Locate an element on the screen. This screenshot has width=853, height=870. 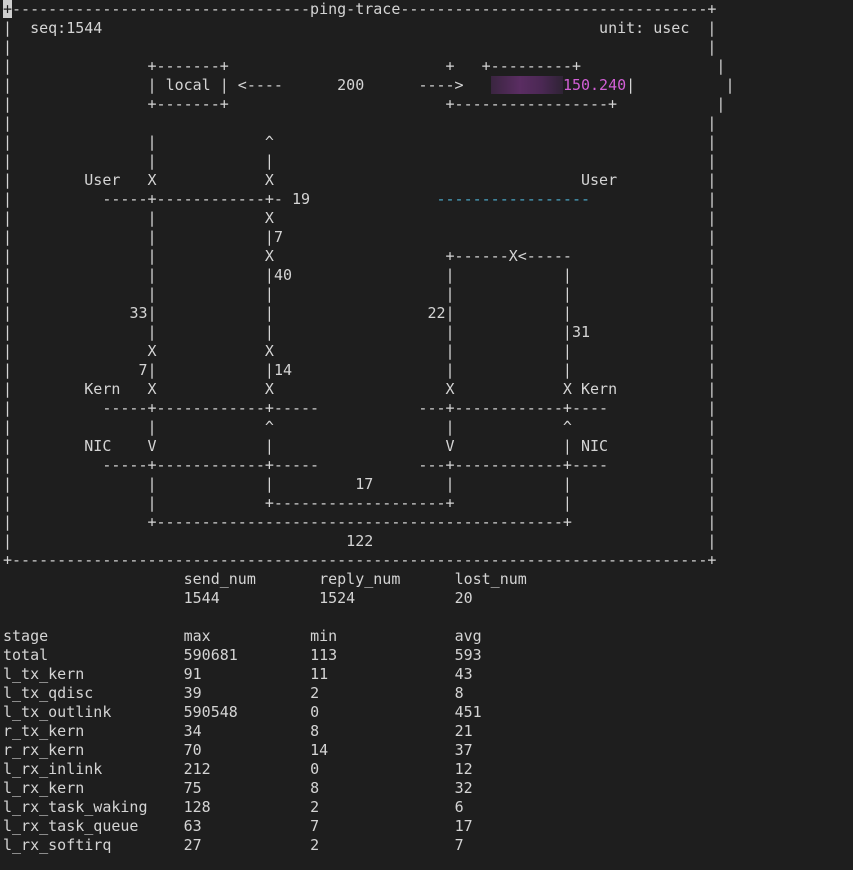
stats-avg: 43 is located at coordinates (463, 674).